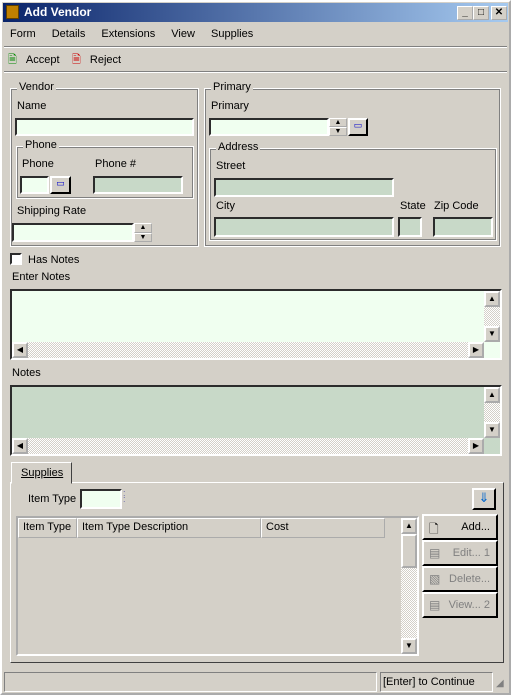 This screenshot has height=695, width=511. I want to click on title-bar: Add Vendor, so click(255, 12).